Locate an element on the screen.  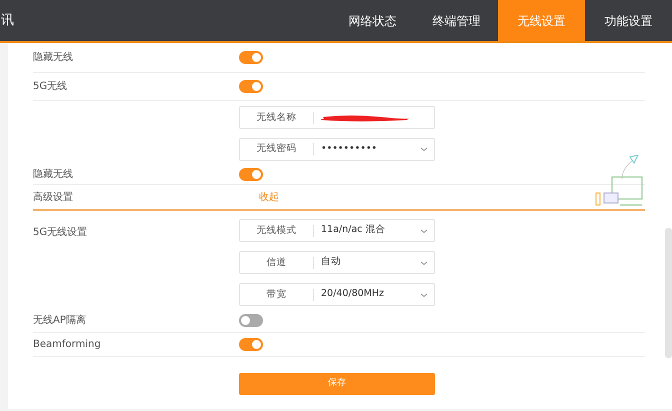
select-field: 无线模式 11a/n/ac 混合 is located at coordinates (337, 230).